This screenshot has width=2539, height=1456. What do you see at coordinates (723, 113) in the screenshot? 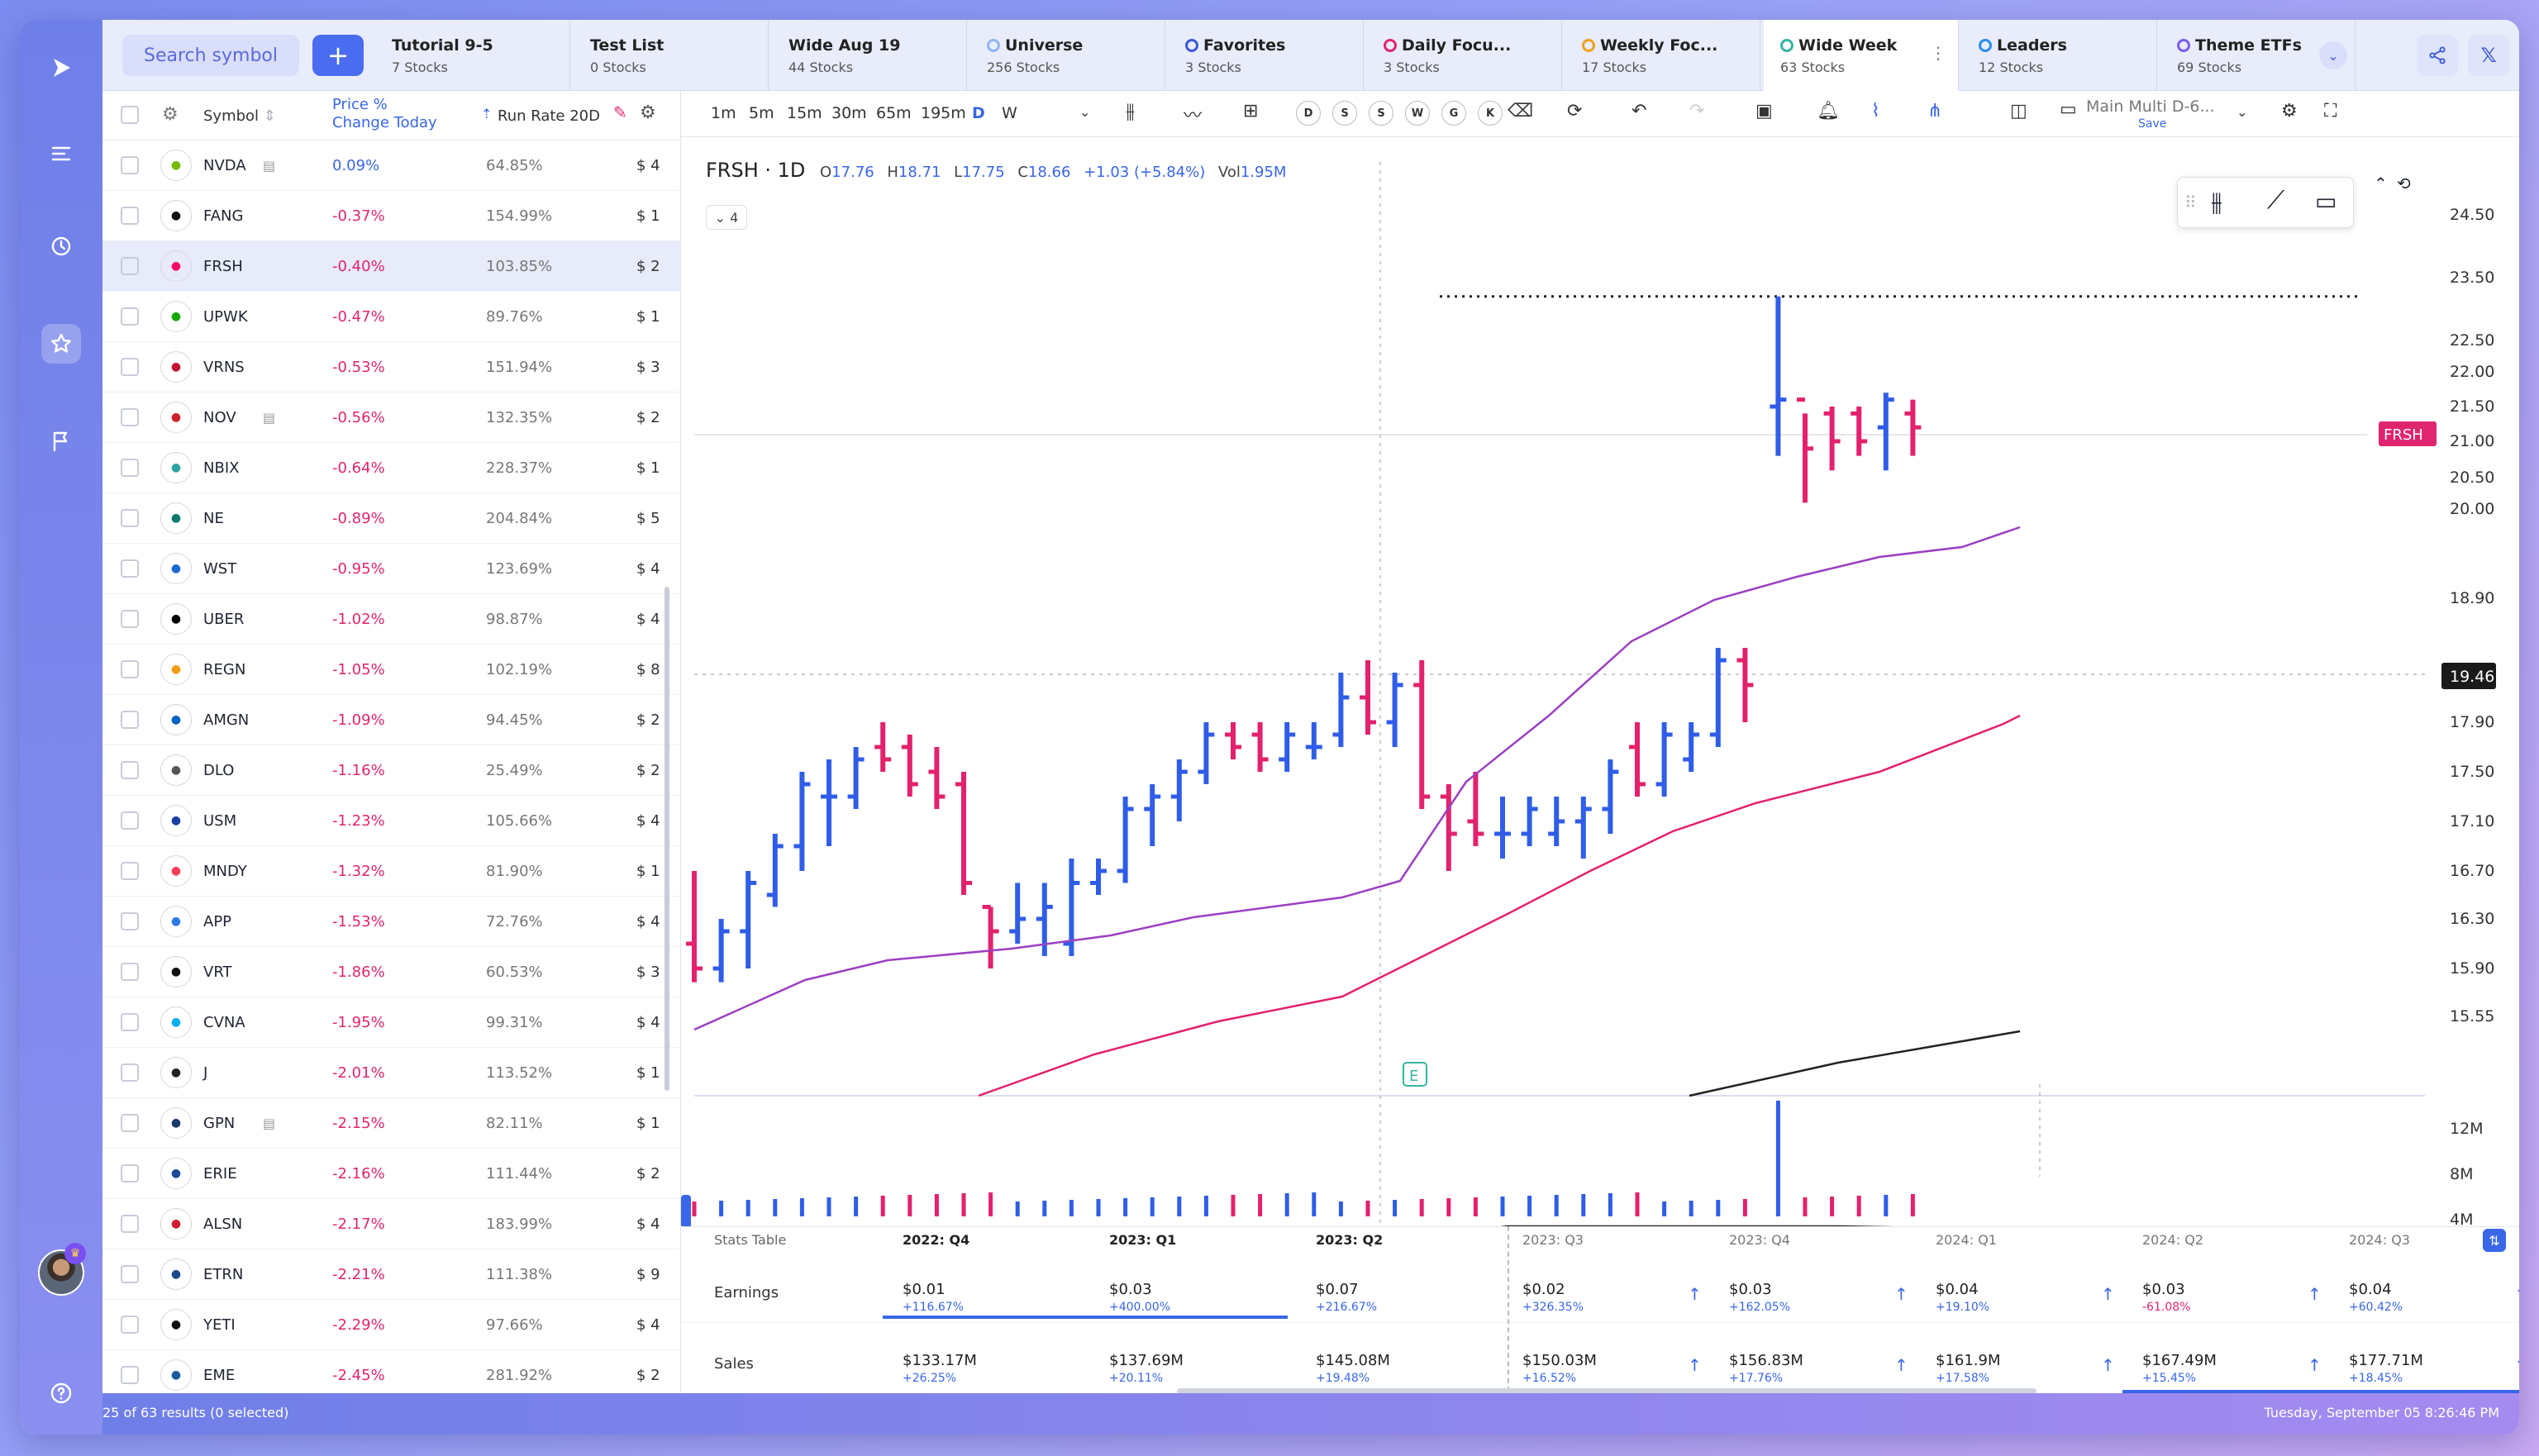
I see `interval-1m: 1m` at bounding box center [723, 113].